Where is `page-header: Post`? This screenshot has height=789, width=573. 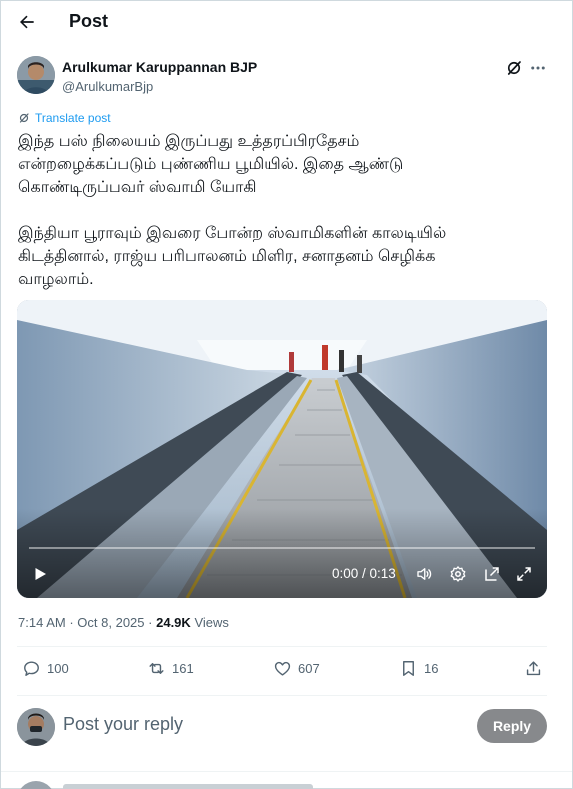 page-header: Post is located at coordinates (286, 22).